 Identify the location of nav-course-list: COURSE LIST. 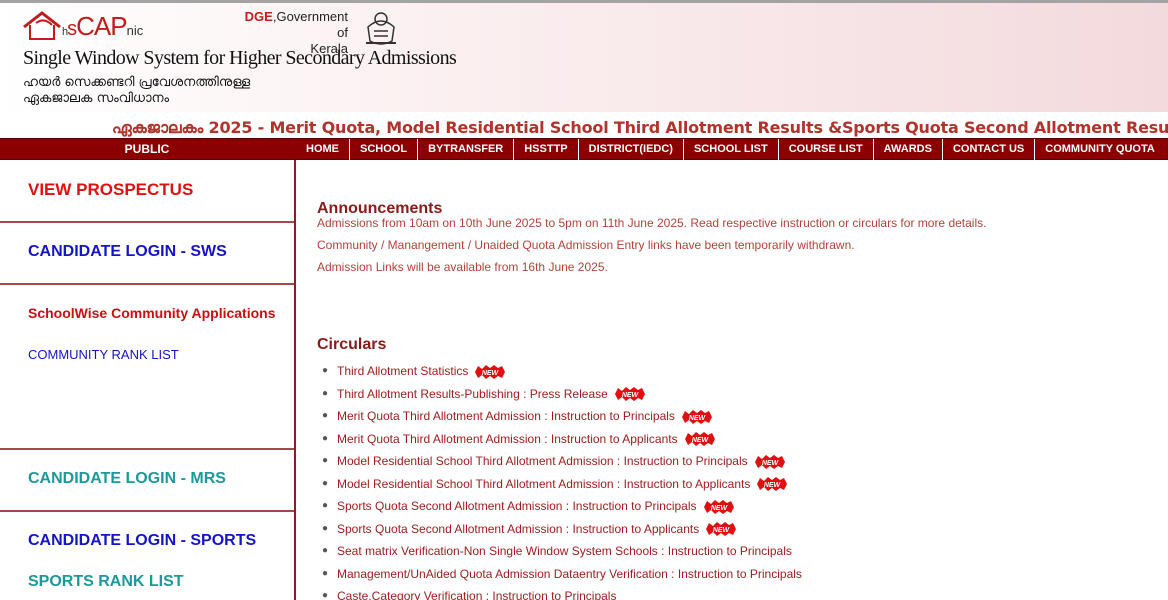
(825, 149).